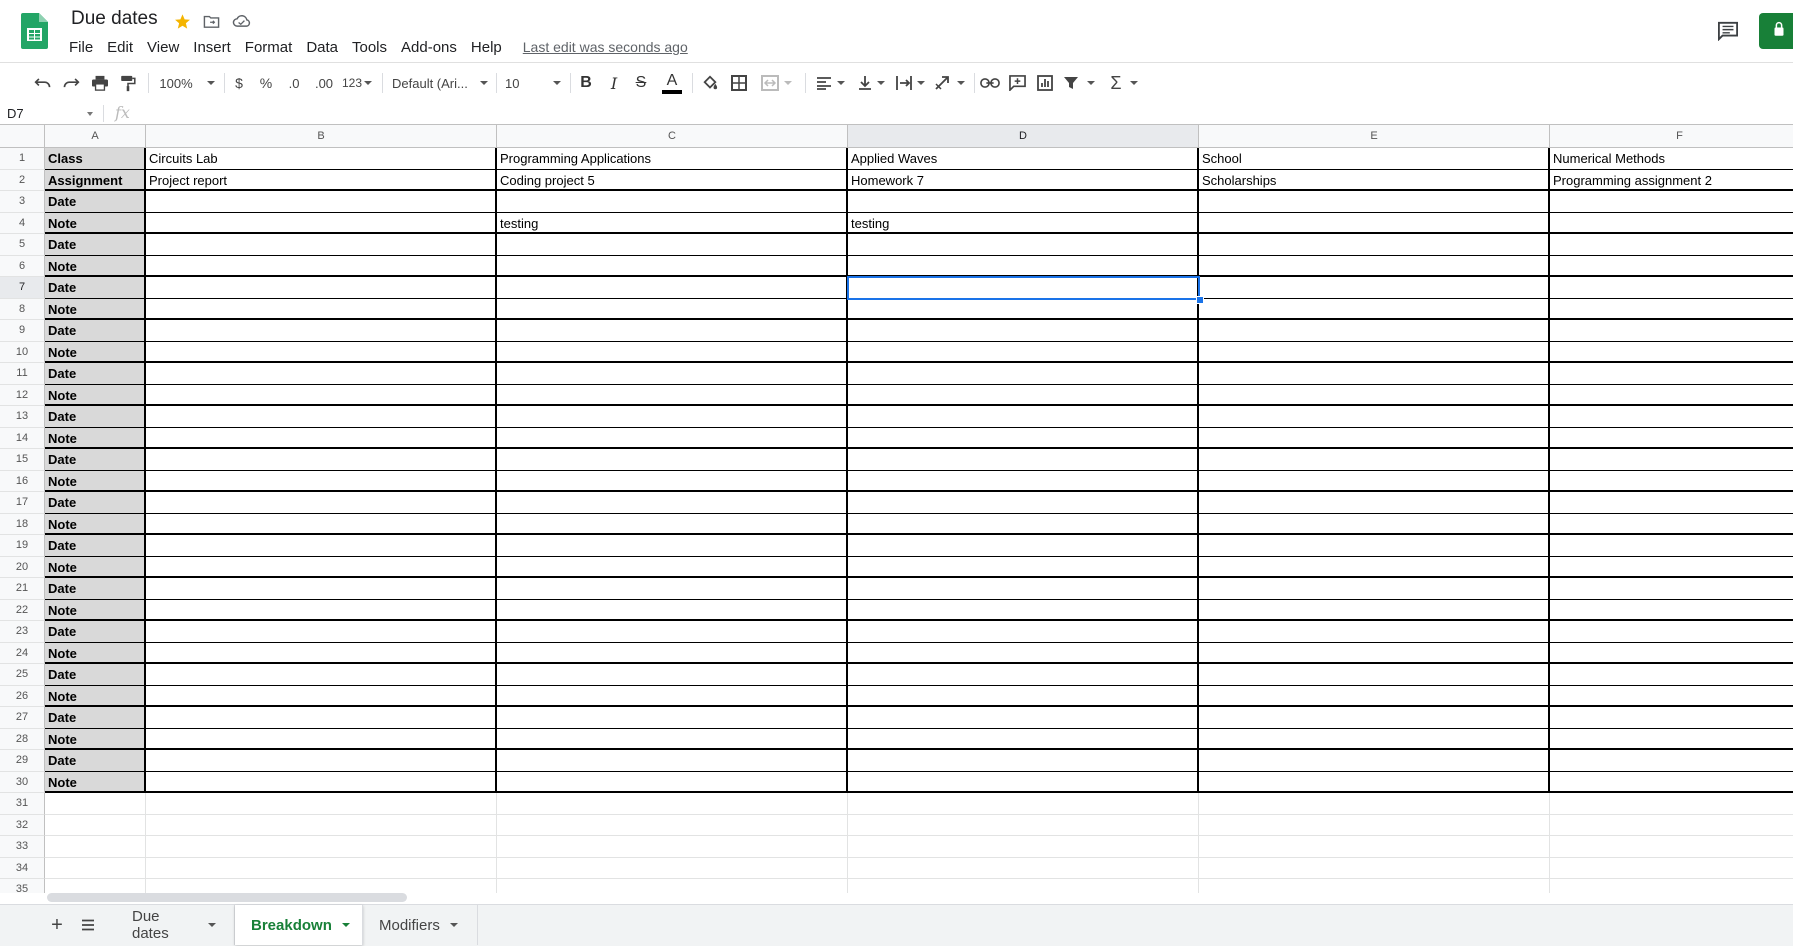  I want to click on cell-b32, so click(321, 825).